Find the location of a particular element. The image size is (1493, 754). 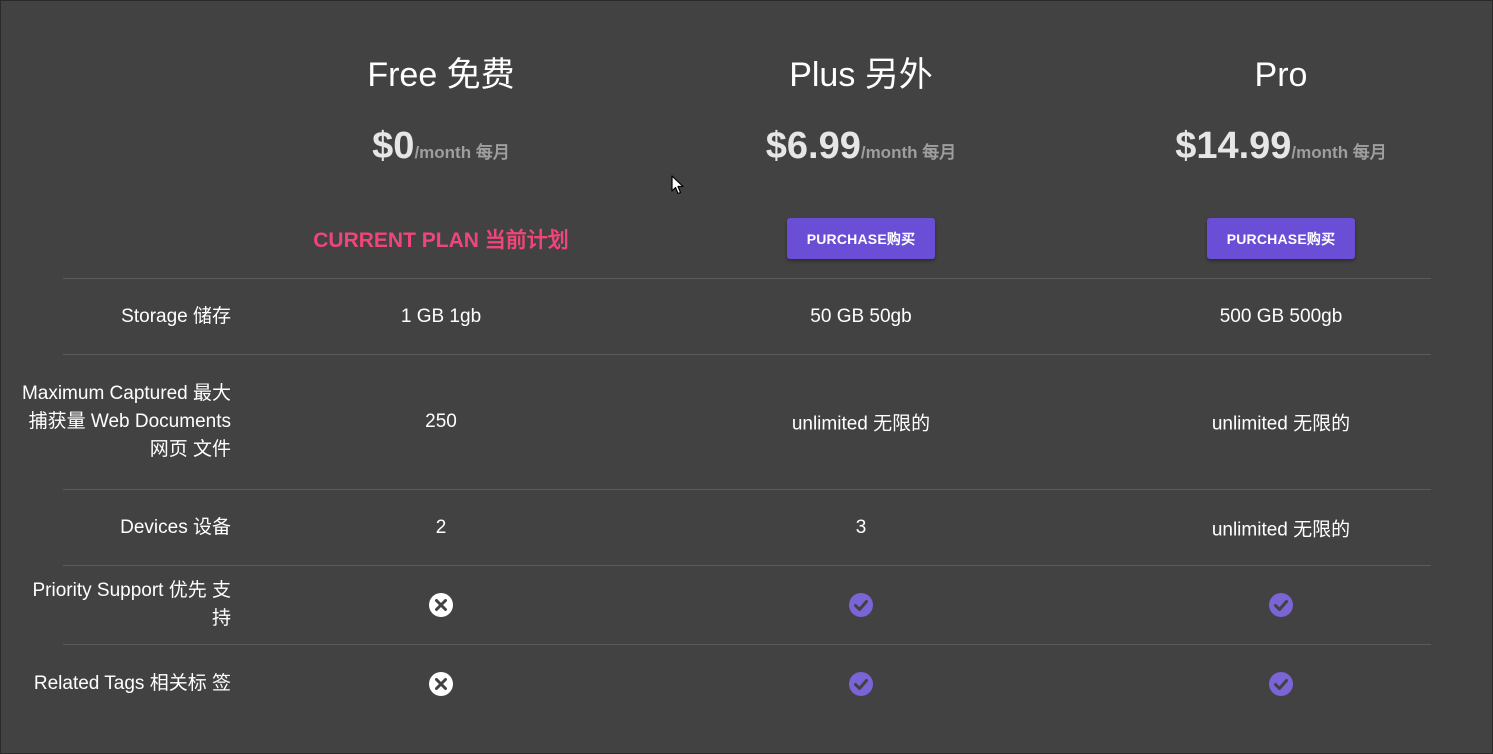

feature-label: Storage 储存 is located at coordinates (176, 316).